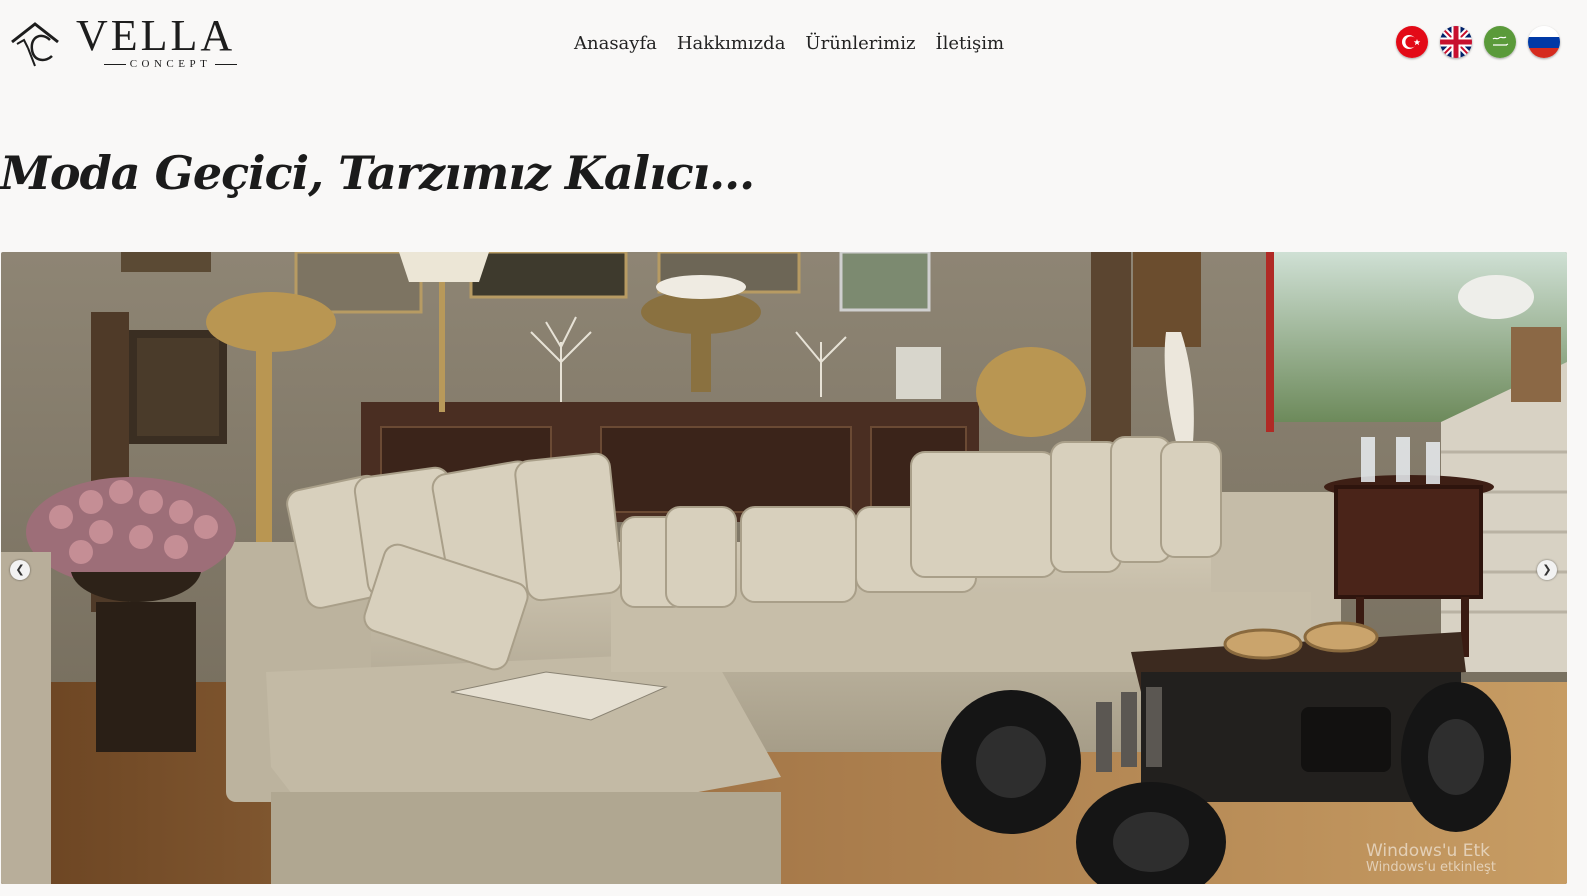 This screenshot has height=896, width=1587. I want to click on watermark-line-2: Windows'u etkinleşt, so click(1431, 867).